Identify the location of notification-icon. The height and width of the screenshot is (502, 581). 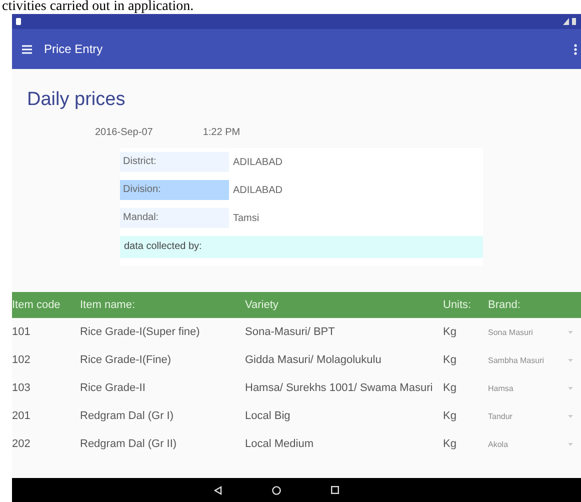
(18, 21).